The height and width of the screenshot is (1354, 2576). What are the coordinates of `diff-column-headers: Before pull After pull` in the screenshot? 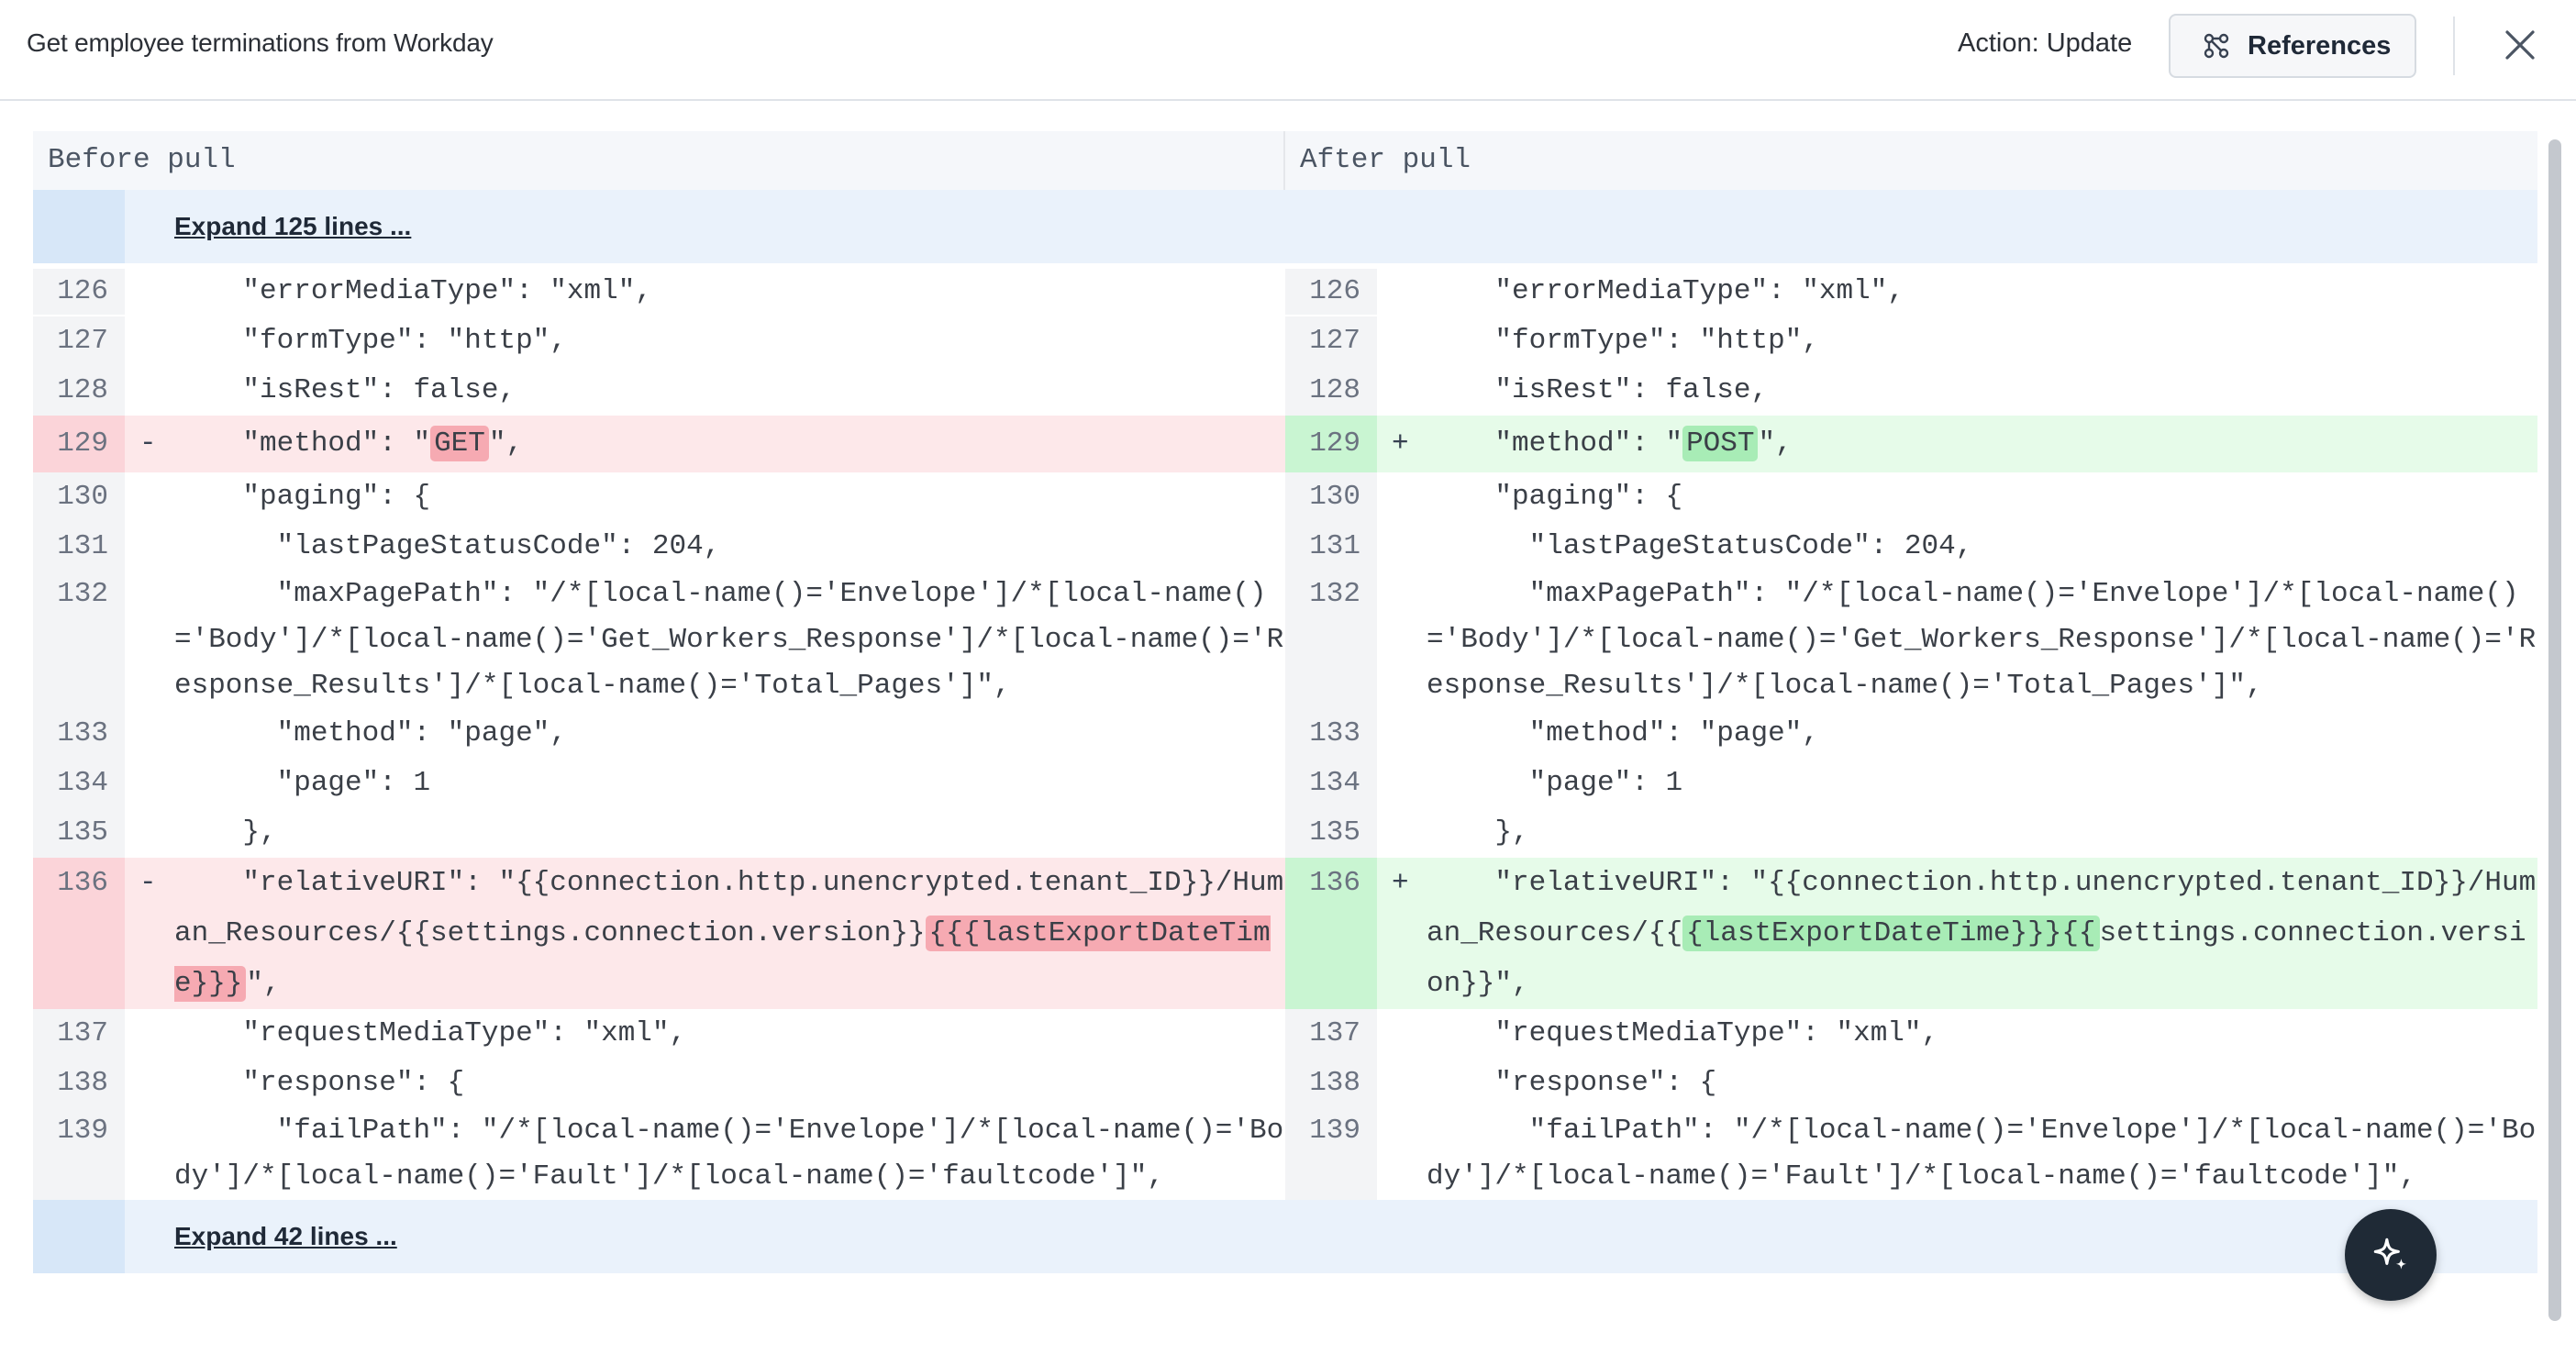 It's located at (1285, 160).